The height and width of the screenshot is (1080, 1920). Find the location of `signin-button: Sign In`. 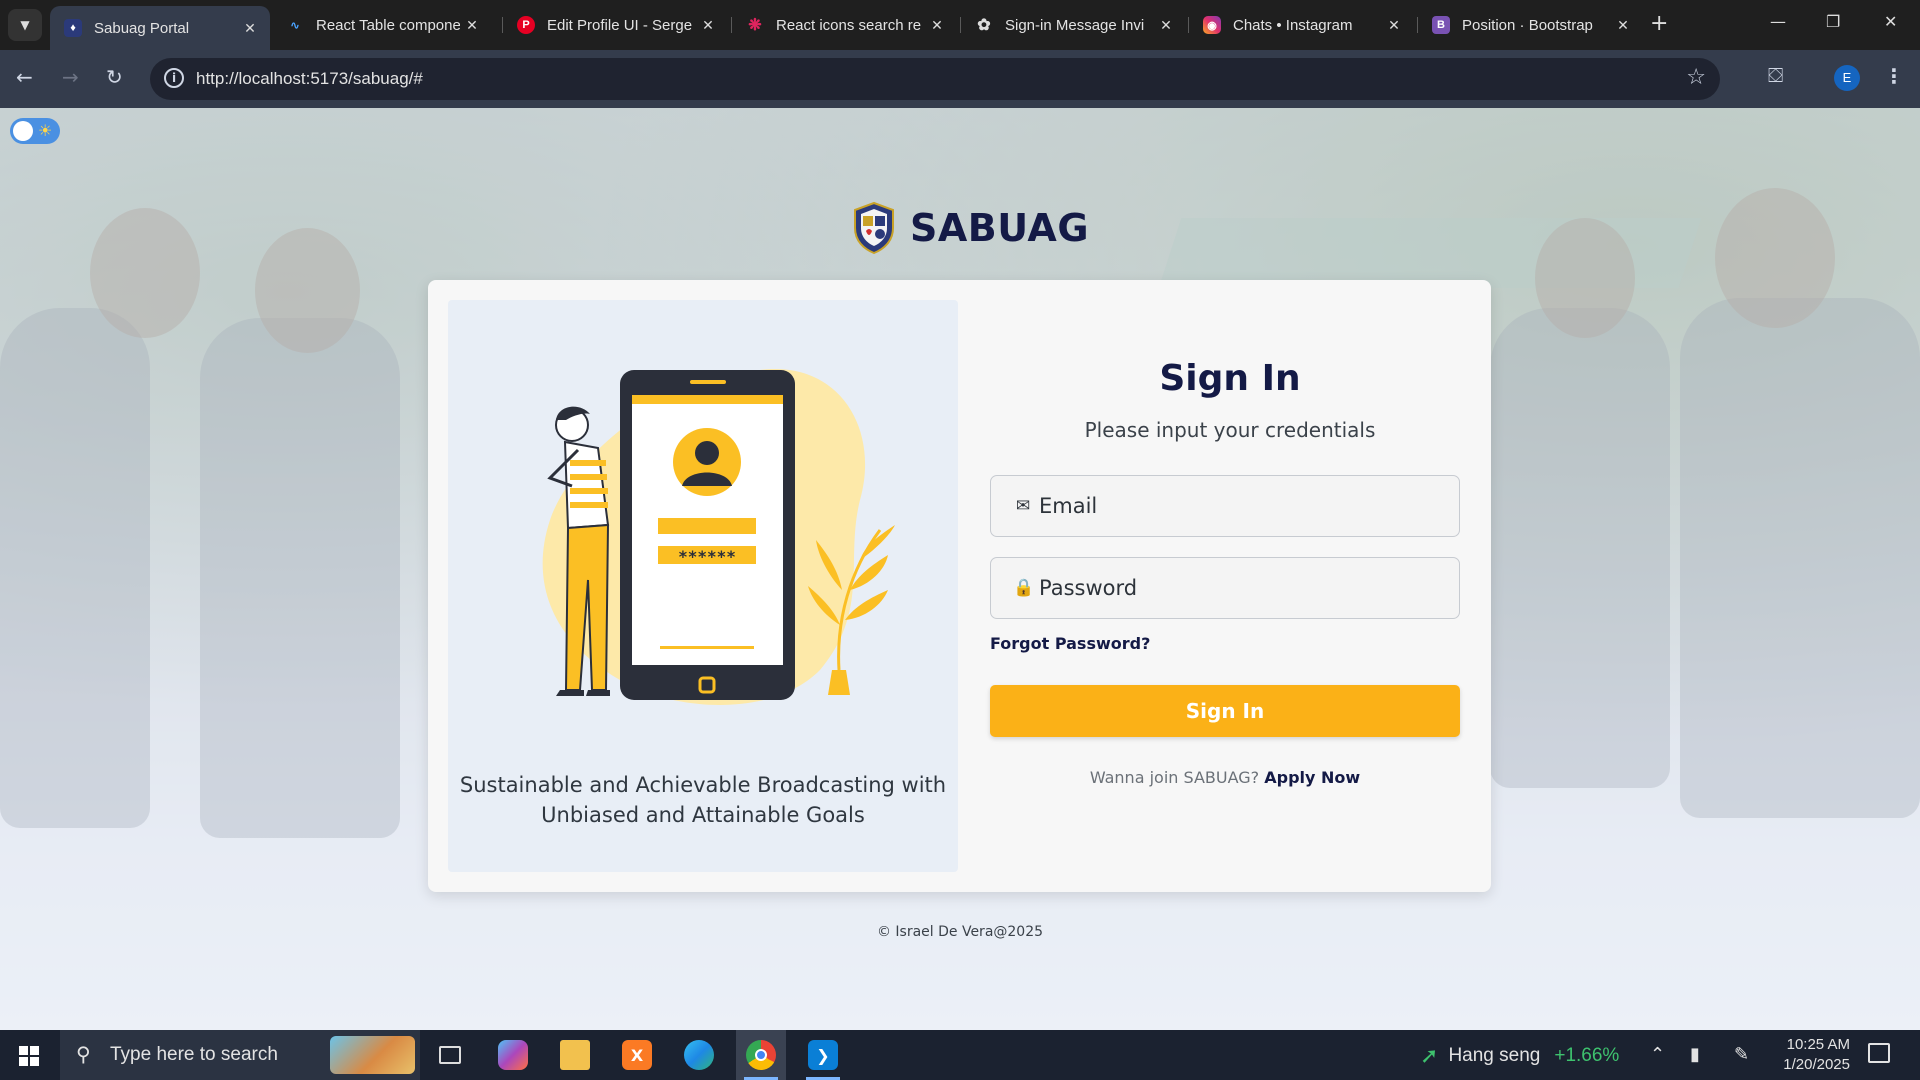

signin-button: Sign In is located at coordinates (1225, 711).